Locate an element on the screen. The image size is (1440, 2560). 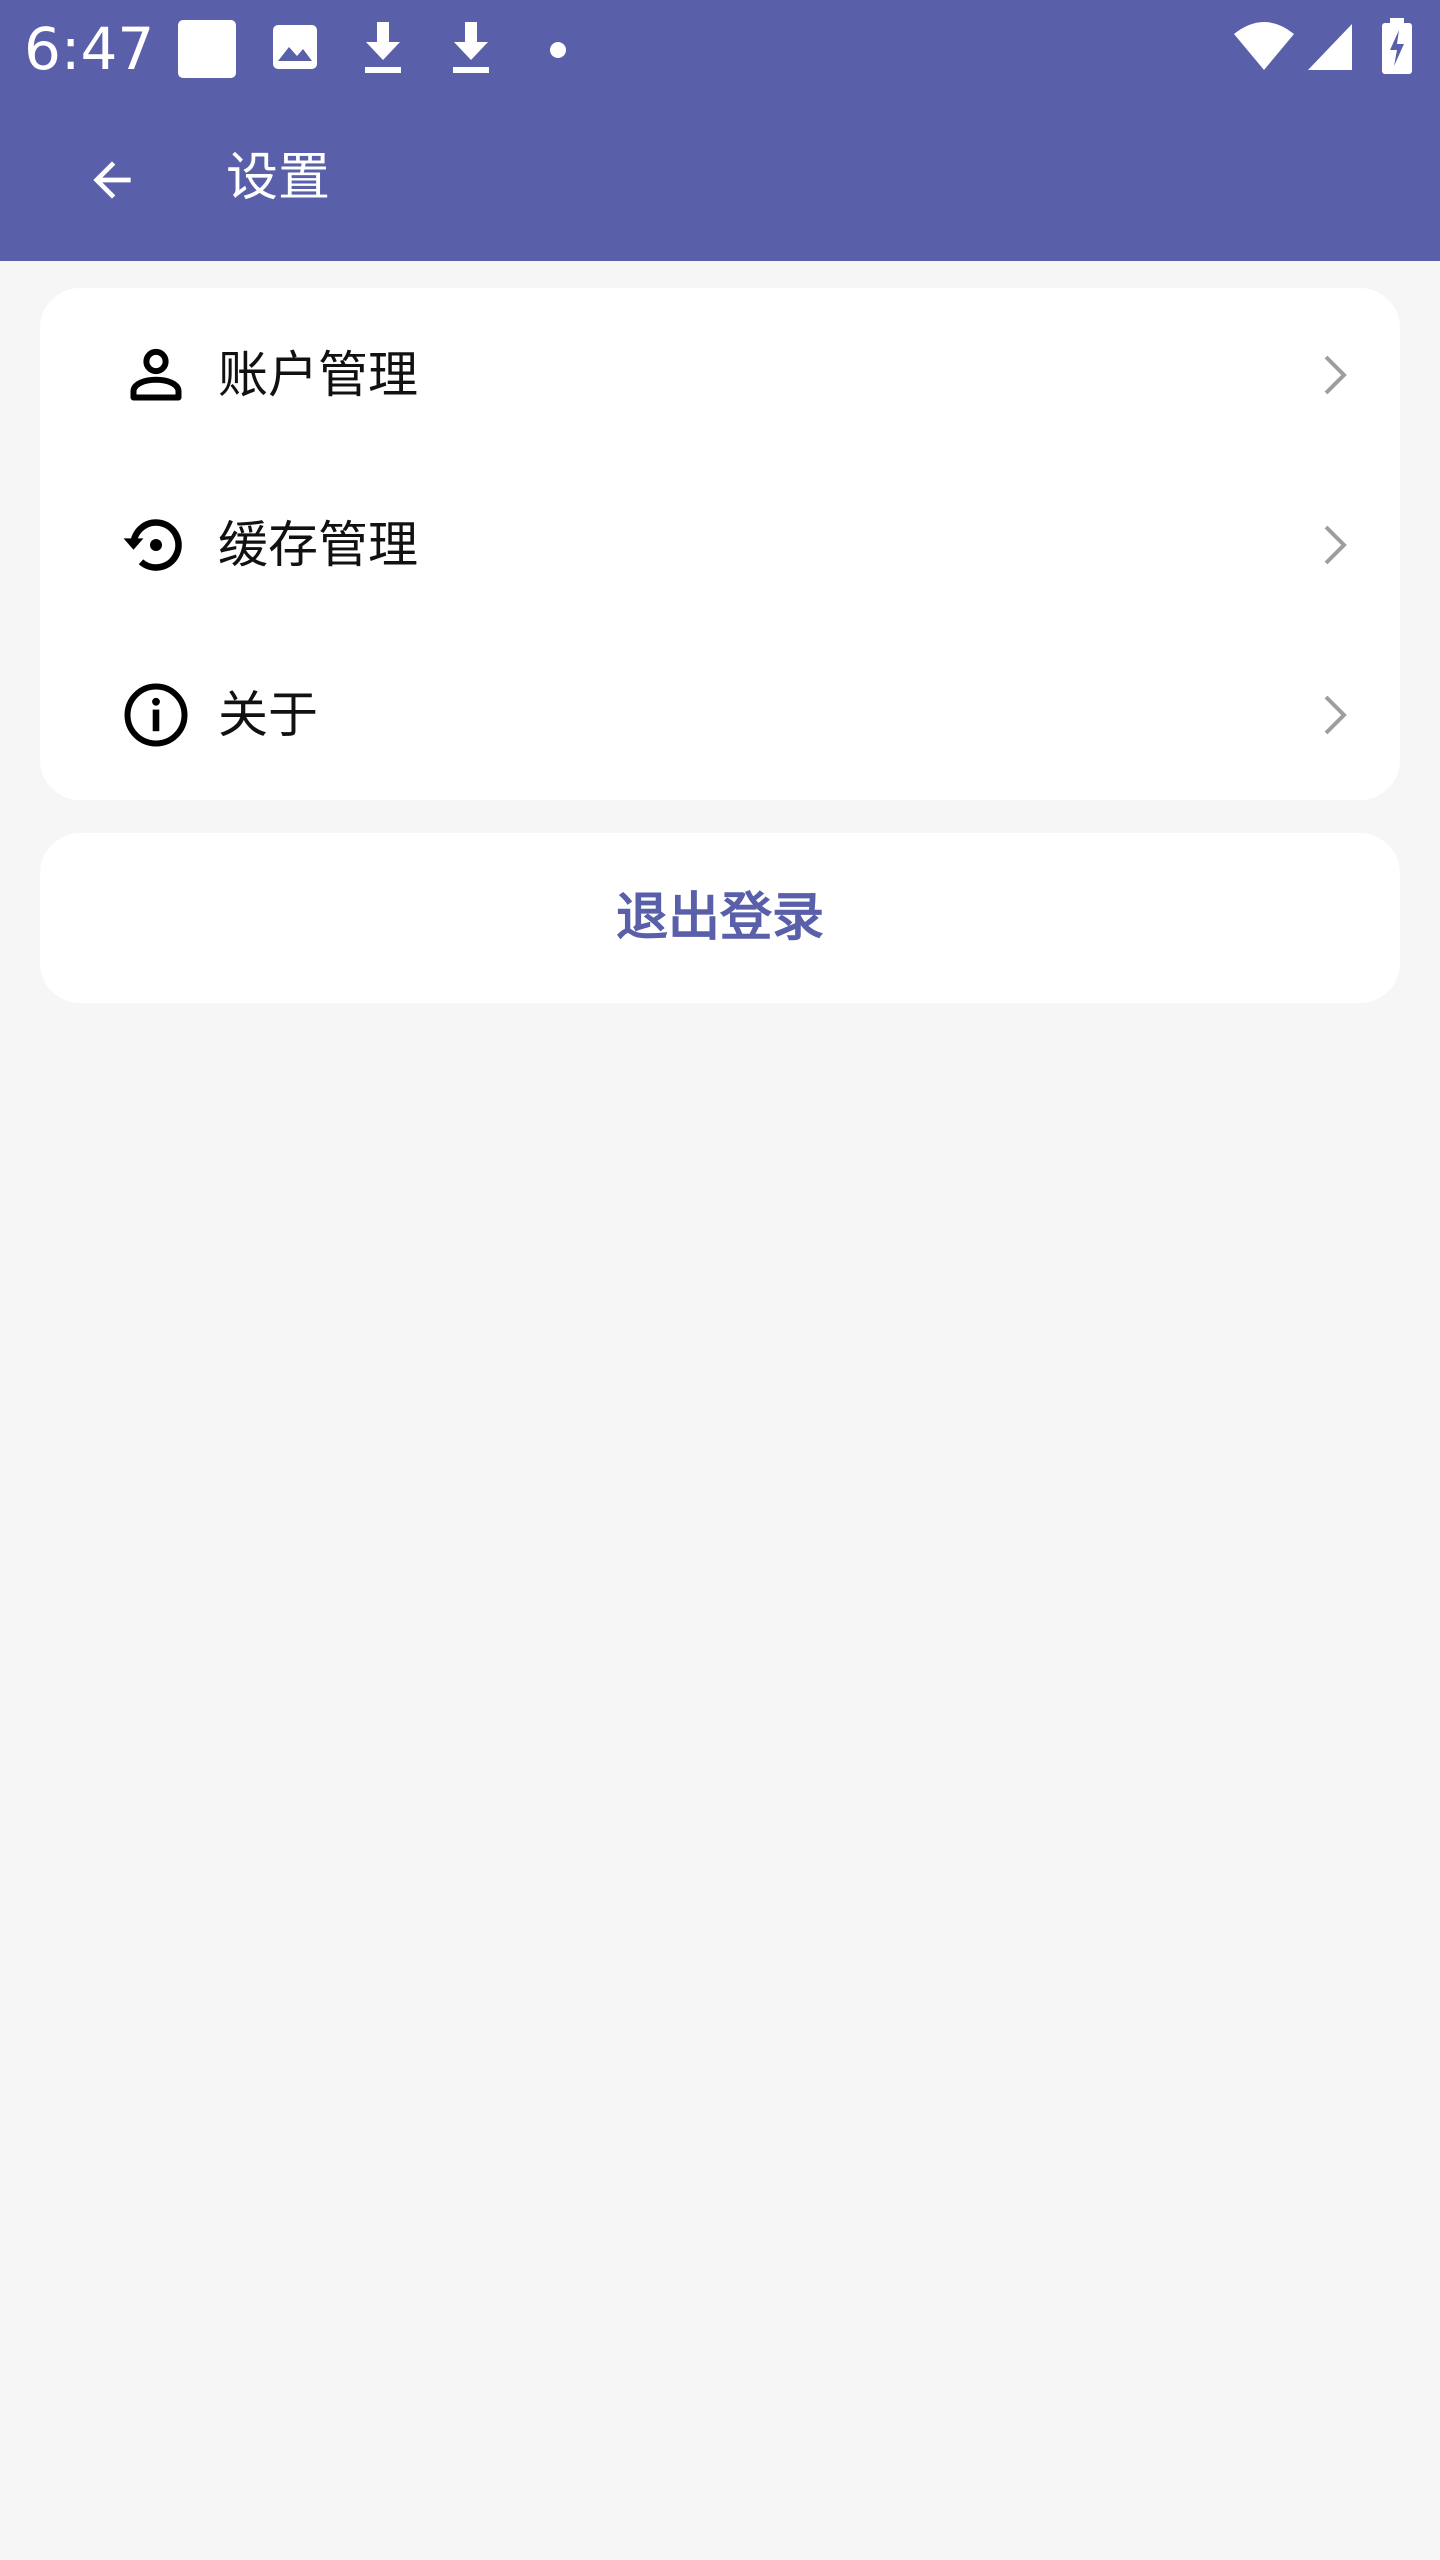
menu-item-about: 关于 is located at coordinates (720, 715).